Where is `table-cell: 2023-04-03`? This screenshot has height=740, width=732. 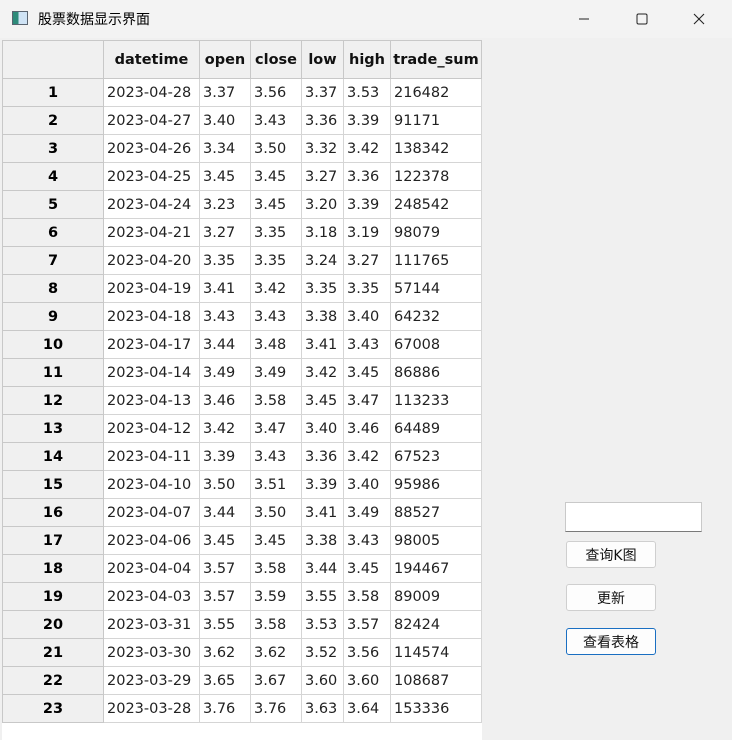
table-cell: 2023-04-03 is located at coordinates (151, 596).